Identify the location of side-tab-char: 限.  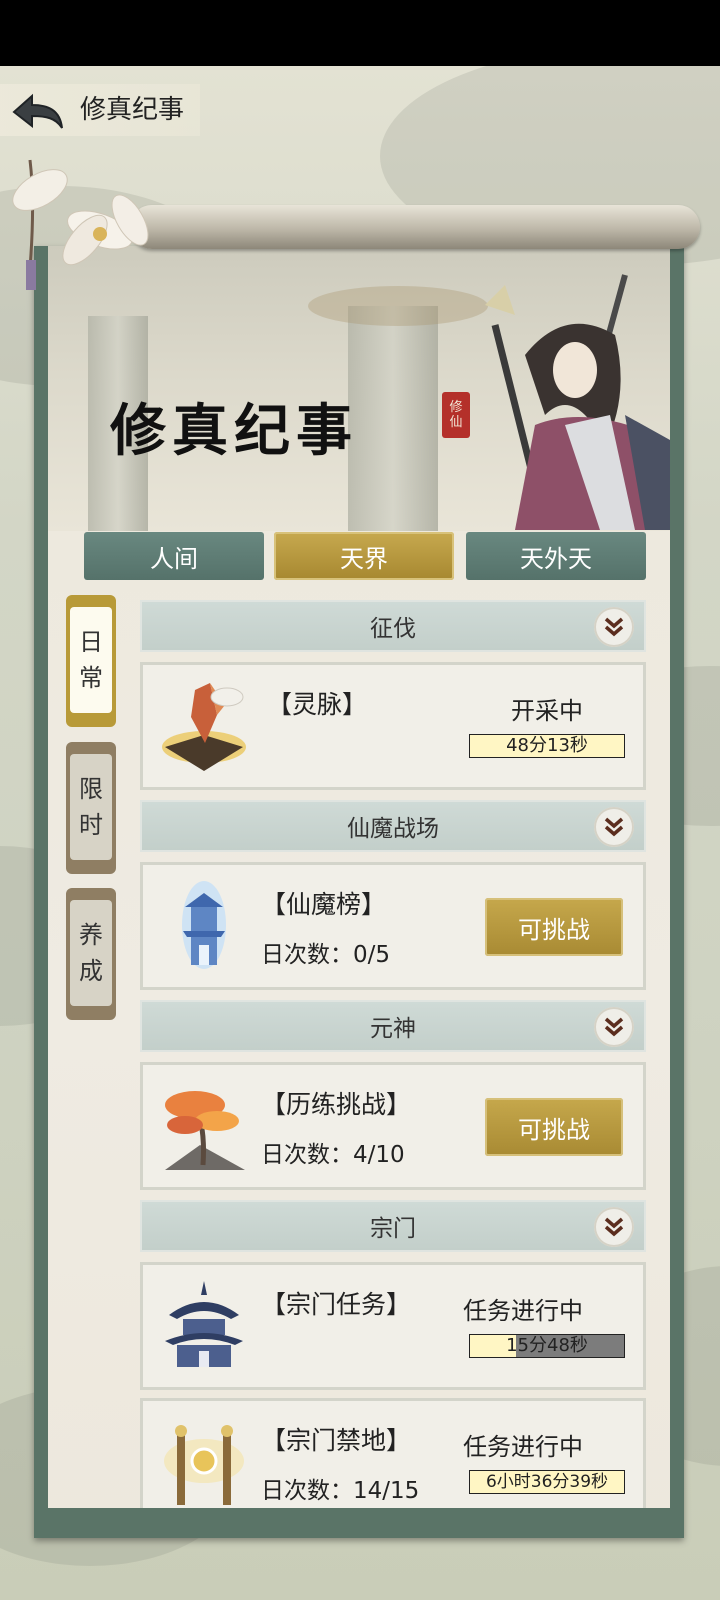
(91, 789).